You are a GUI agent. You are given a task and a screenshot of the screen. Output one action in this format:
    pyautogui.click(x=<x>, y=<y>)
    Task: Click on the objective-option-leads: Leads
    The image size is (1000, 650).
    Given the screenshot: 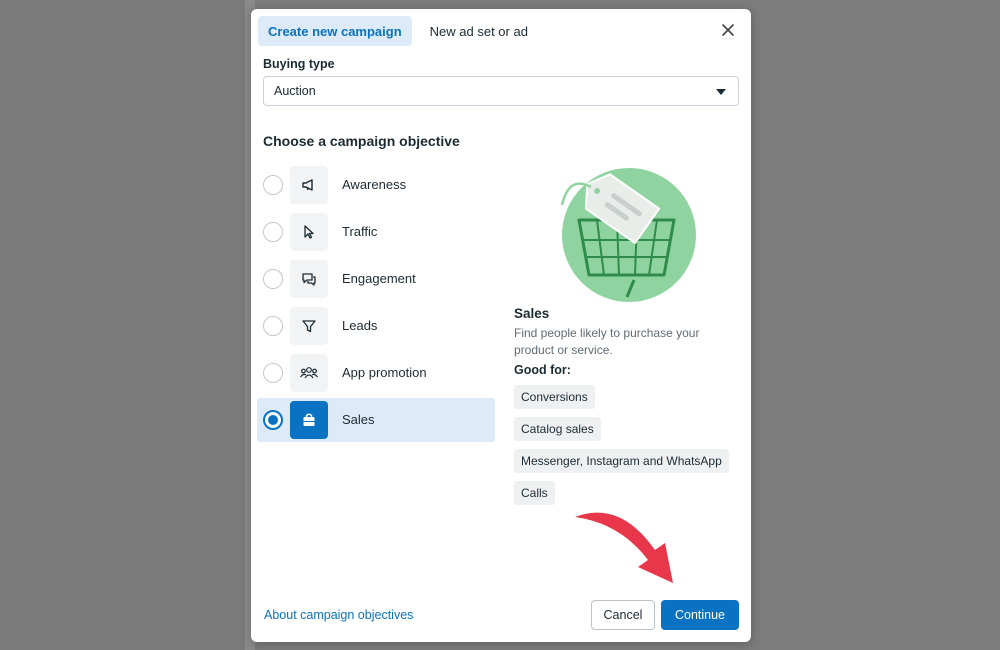 What is the action you would take?
    pyautogui.click(x=376, y=326)
    